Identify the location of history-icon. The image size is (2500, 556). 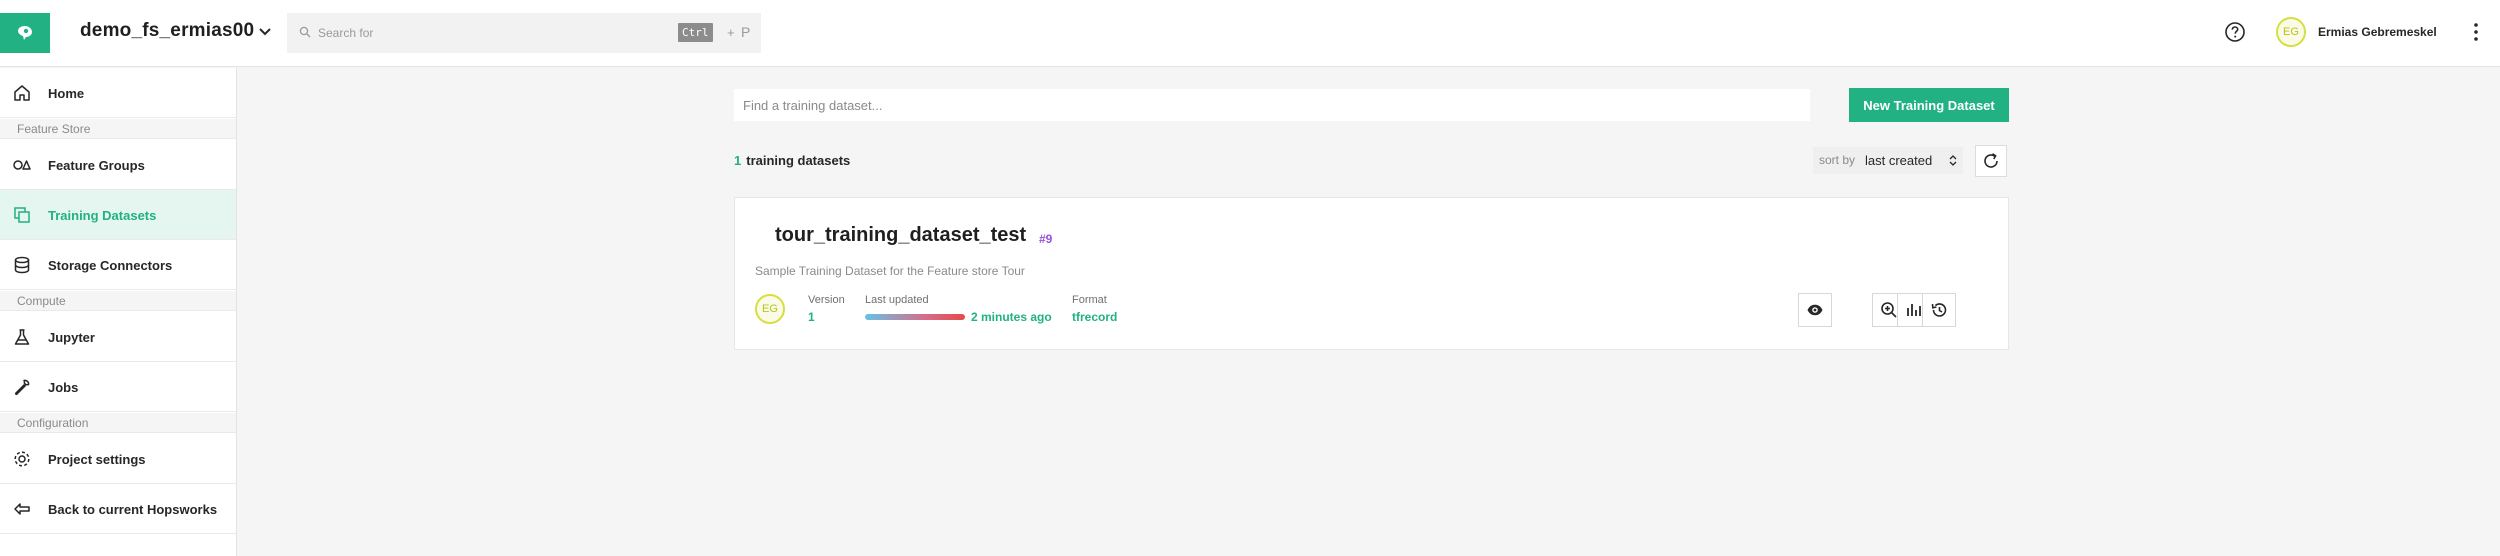
(1939, 310).